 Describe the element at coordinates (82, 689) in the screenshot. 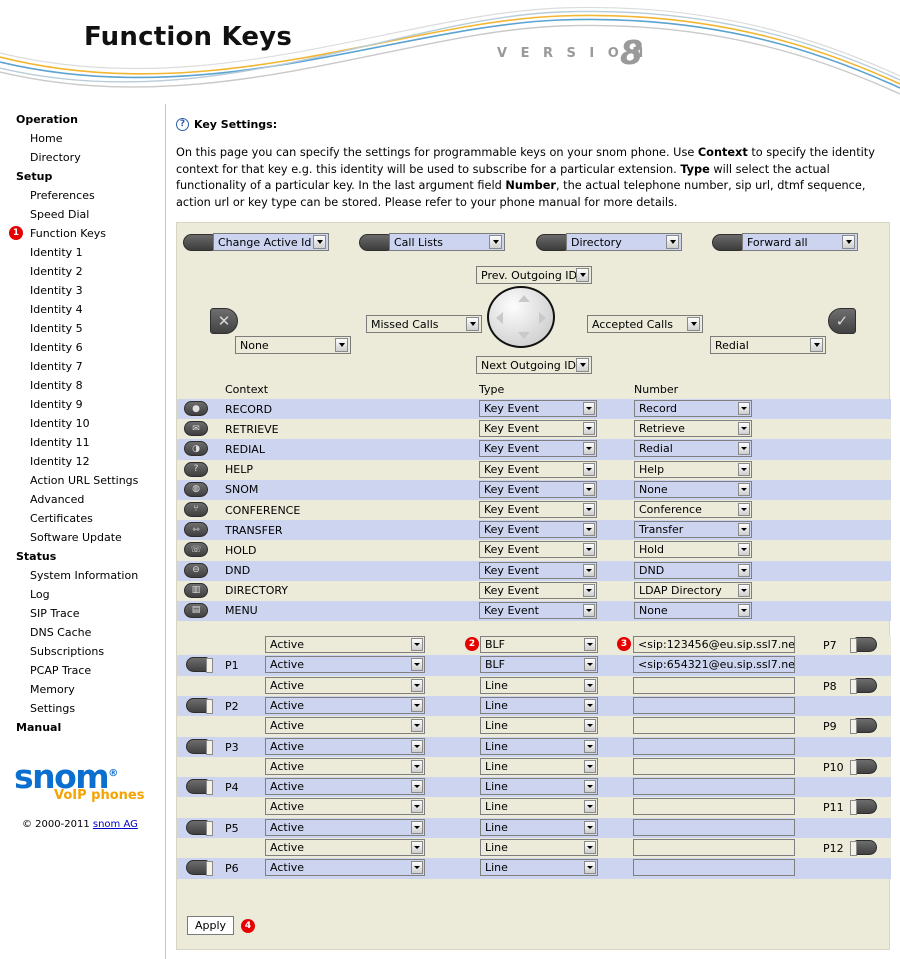

I see `sidebar-item-memory: Memory` at that location.